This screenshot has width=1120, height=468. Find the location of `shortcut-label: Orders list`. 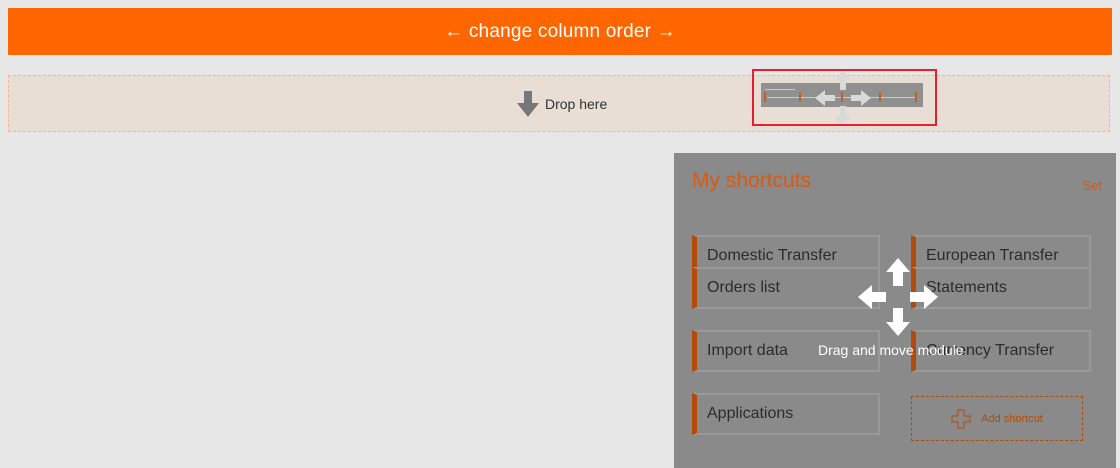

shortcut-label: Orders list is located at coordinates (743, 287).